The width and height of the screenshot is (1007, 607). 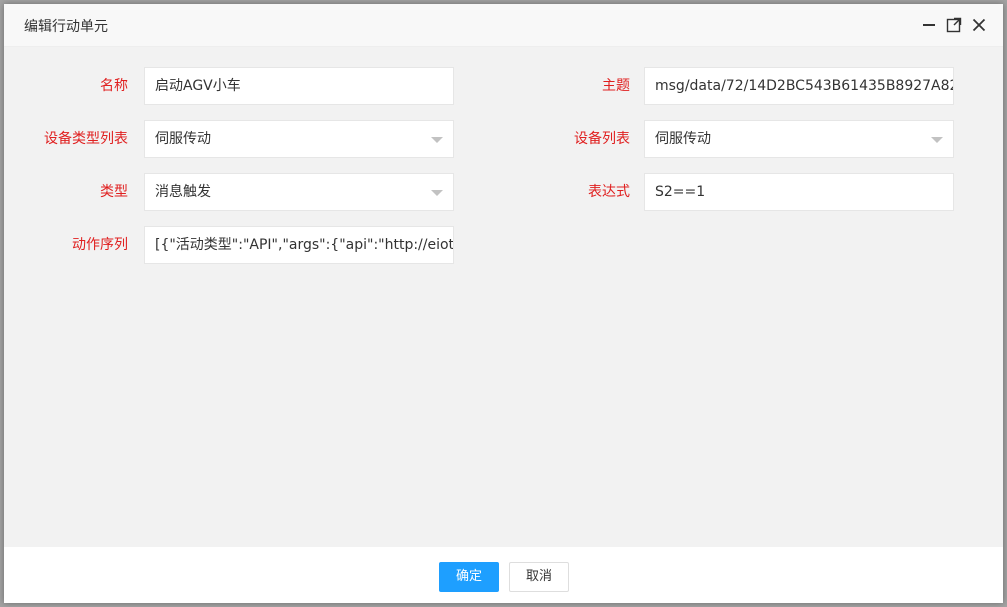 I want to click on device-list-select: 伺服传动, so click(x=799, y=139).